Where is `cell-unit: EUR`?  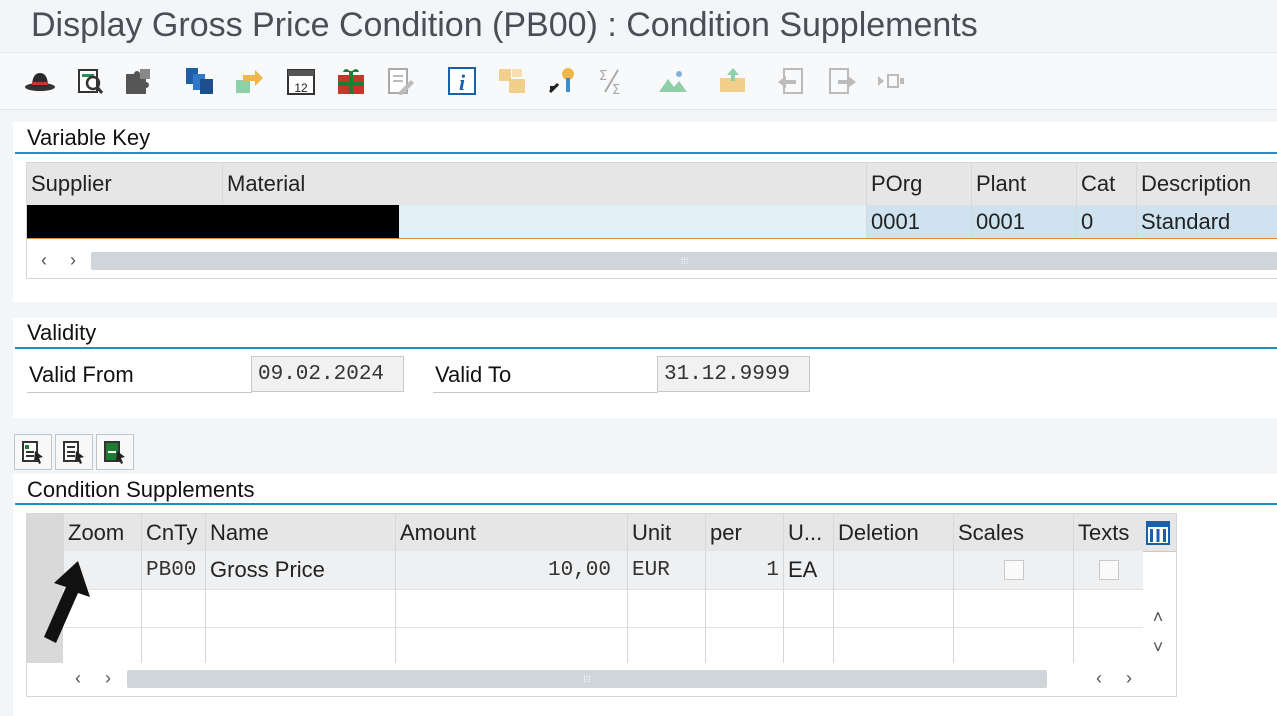 cell-unit: EUR is located at coordinates (666, 570).